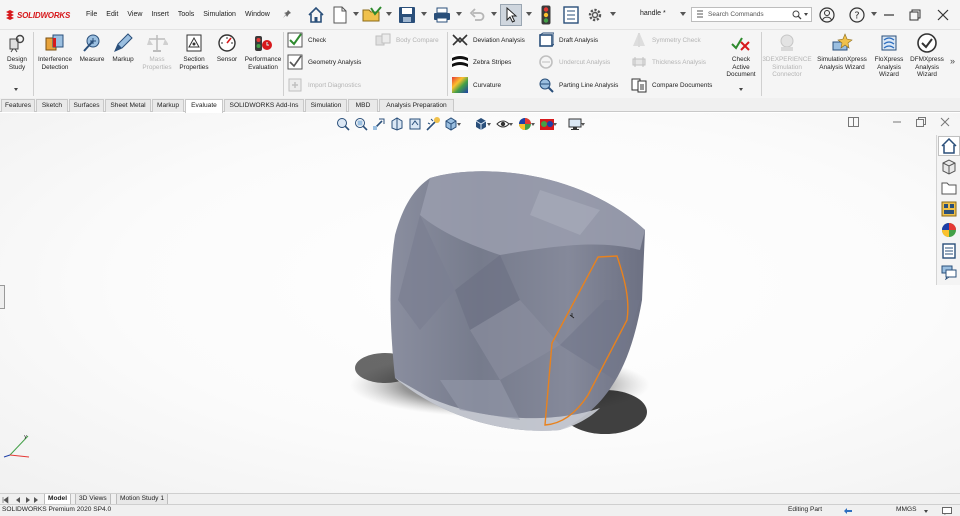 This screenshot has width=960, height=516. What do you see at coordinates (741, 89) in the screenshot?
I see `check-active-document-caret-icon` at bounding box center [741, 89].